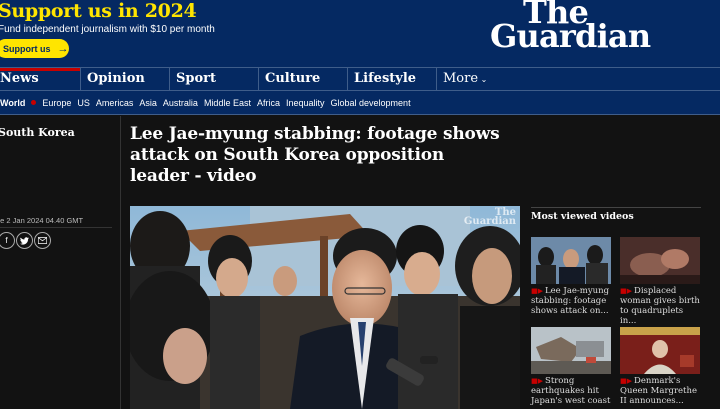  What do you see at coordinates (371, 103) in the screenshot?
I see `subnav-global-development: Global development` at bounding box center [371, 103].